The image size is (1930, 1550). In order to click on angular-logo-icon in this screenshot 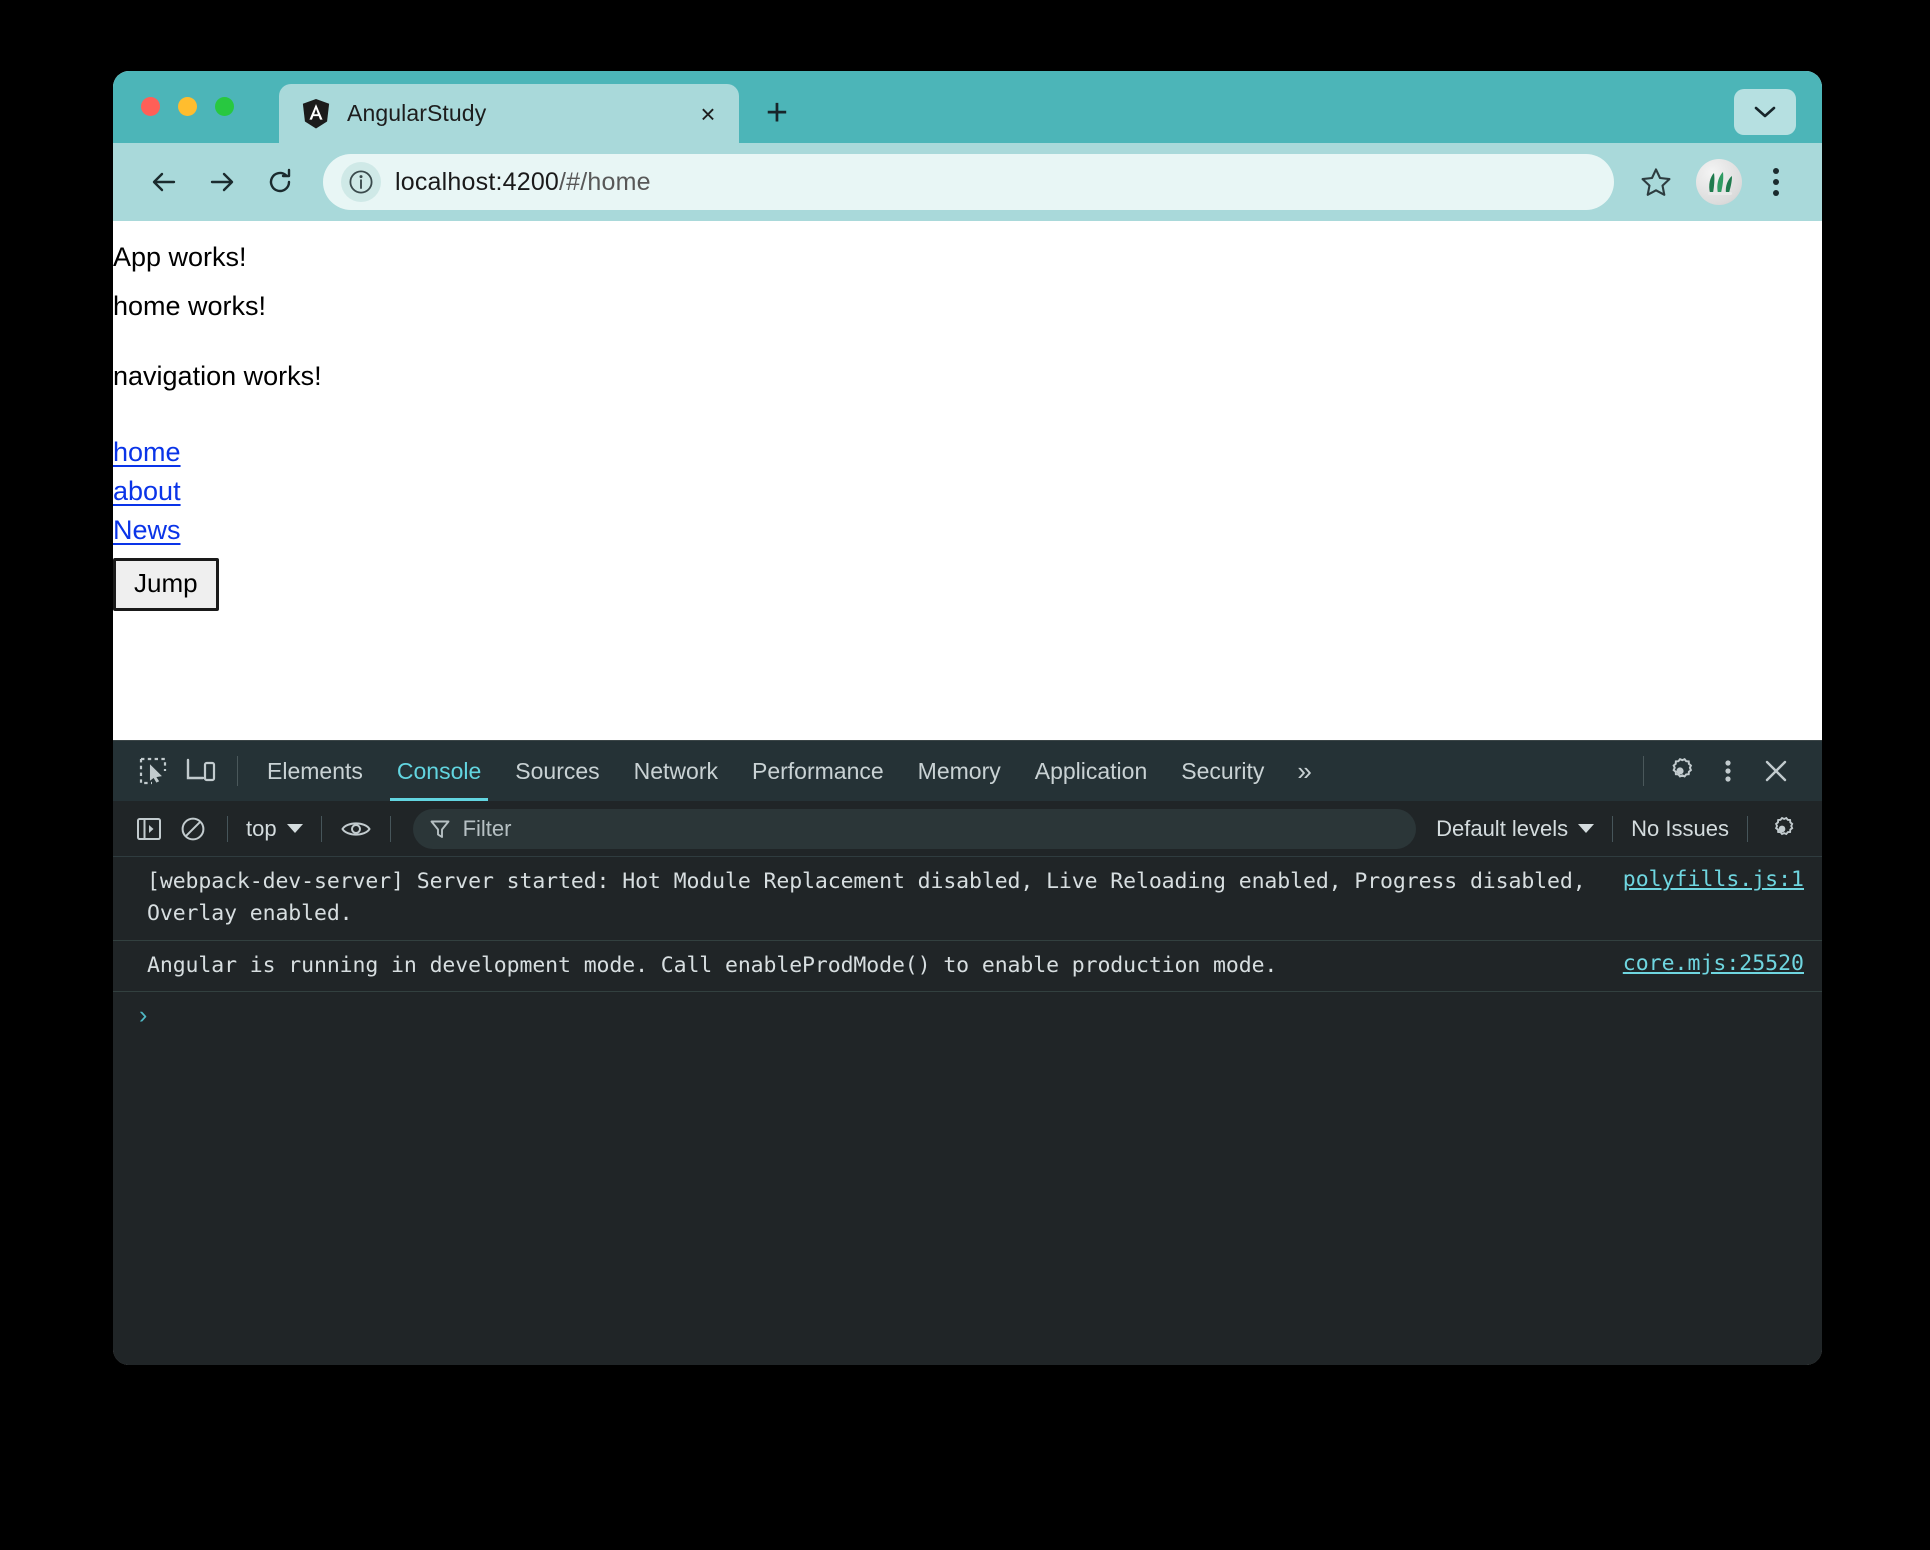, I will do `click(316, 113)`.